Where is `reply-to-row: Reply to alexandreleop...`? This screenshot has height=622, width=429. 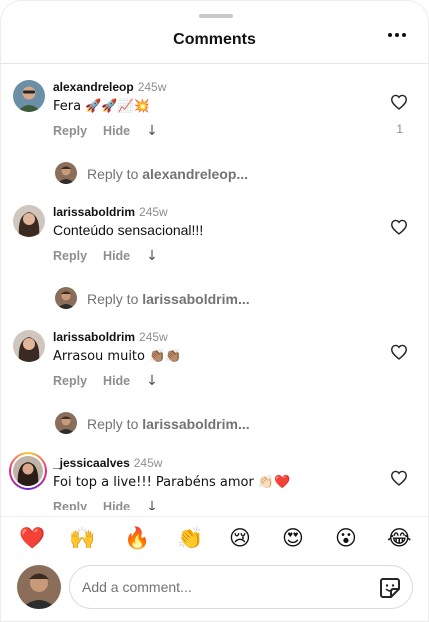 reply-to-row: Reply to alexandreleop... is located at coordinates (214, 175).